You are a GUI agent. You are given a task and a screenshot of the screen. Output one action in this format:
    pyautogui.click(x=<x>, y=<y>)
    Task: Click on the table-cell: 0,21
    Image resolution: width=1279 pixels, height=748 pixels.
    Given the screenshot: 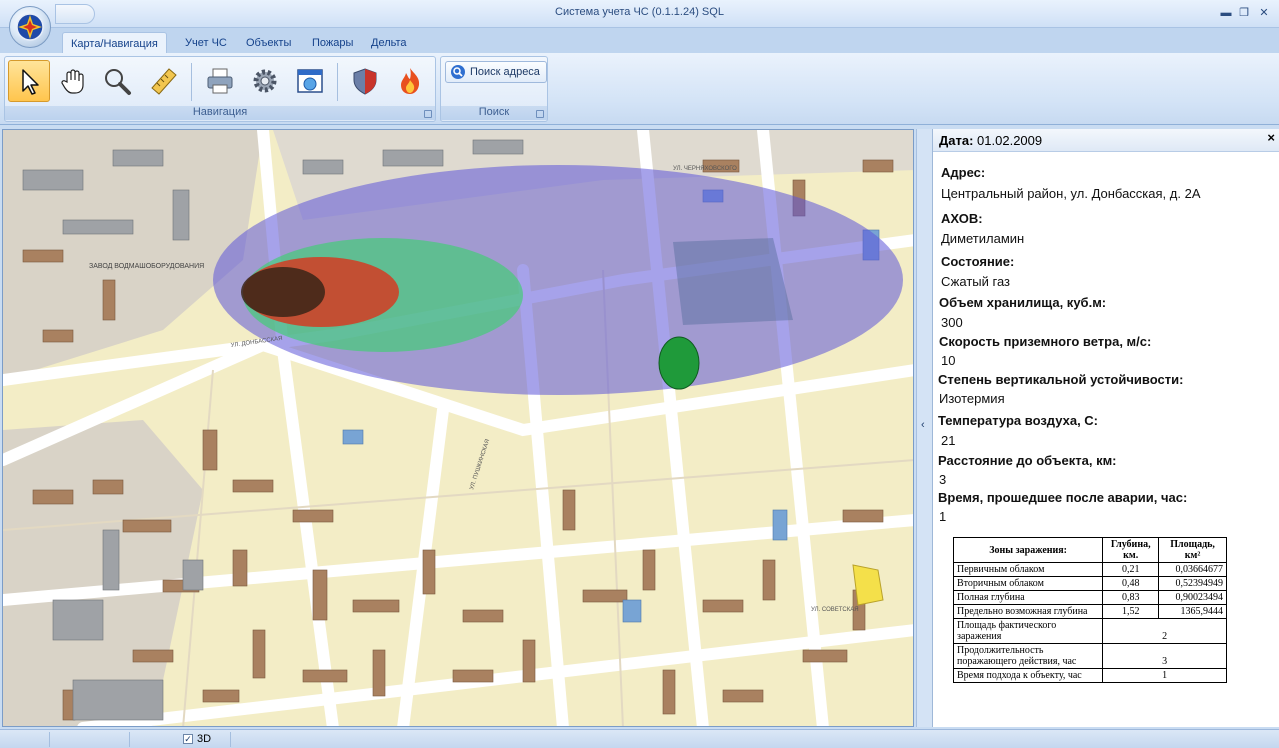 What is the action you would take?
    pyautogui.click(x=1131, y=569)
    